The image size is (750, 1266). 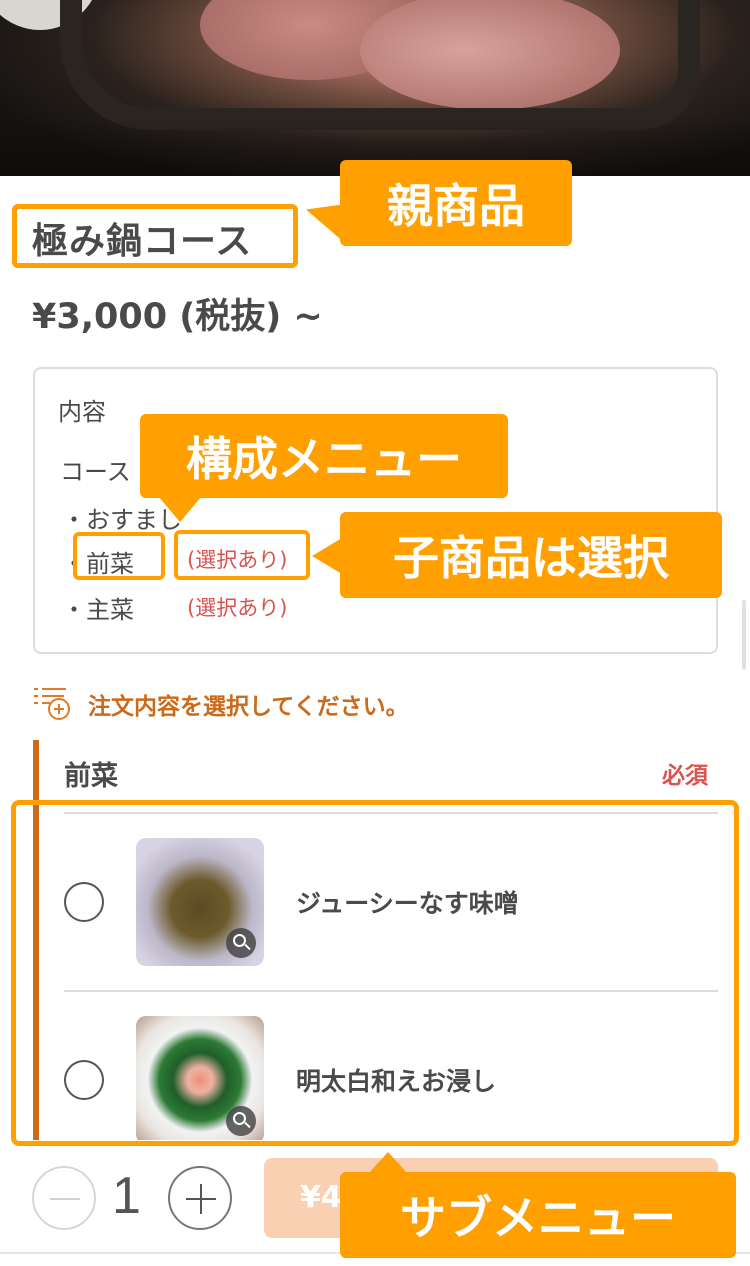 I want to click on contents-course-label: コース, so click(x=95, y=472).